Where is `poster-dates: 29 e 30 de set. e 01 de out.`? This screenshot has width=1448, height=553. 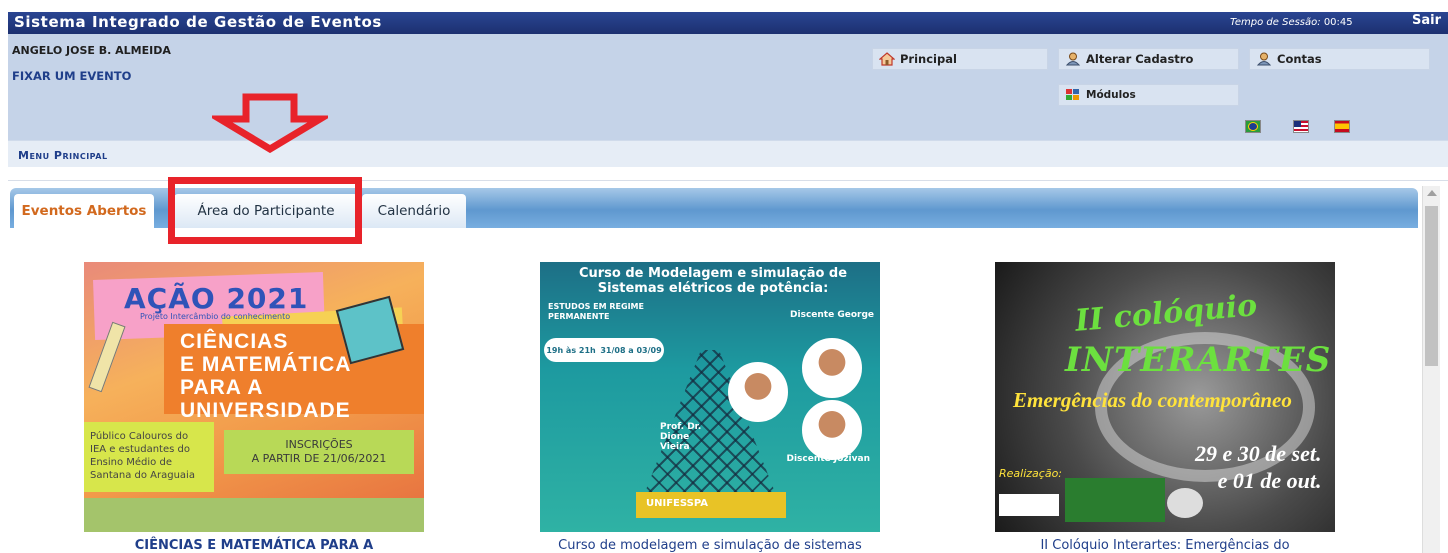 poster-dates: 29 e 30 de set. e 01 de out. is located at coordinates (1258, 467).